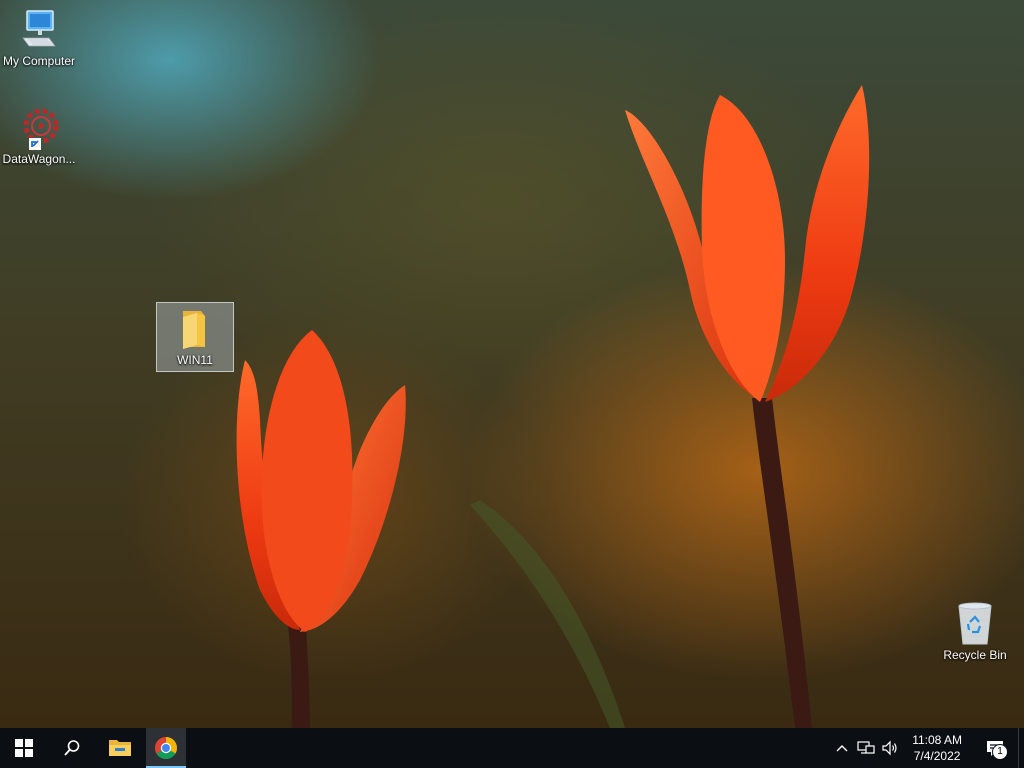 The image size is (1024, 768). What do you see at coordinates (39, 28) in the screenshot?
I see `computer-icon` at bounding box center [39, 28].